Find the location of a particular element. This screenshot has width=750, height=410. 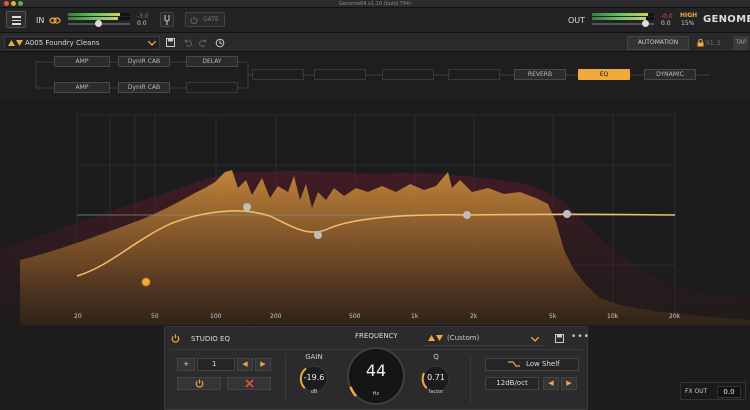

input-level-value: 0.0 is located at coordinates (142, 23).